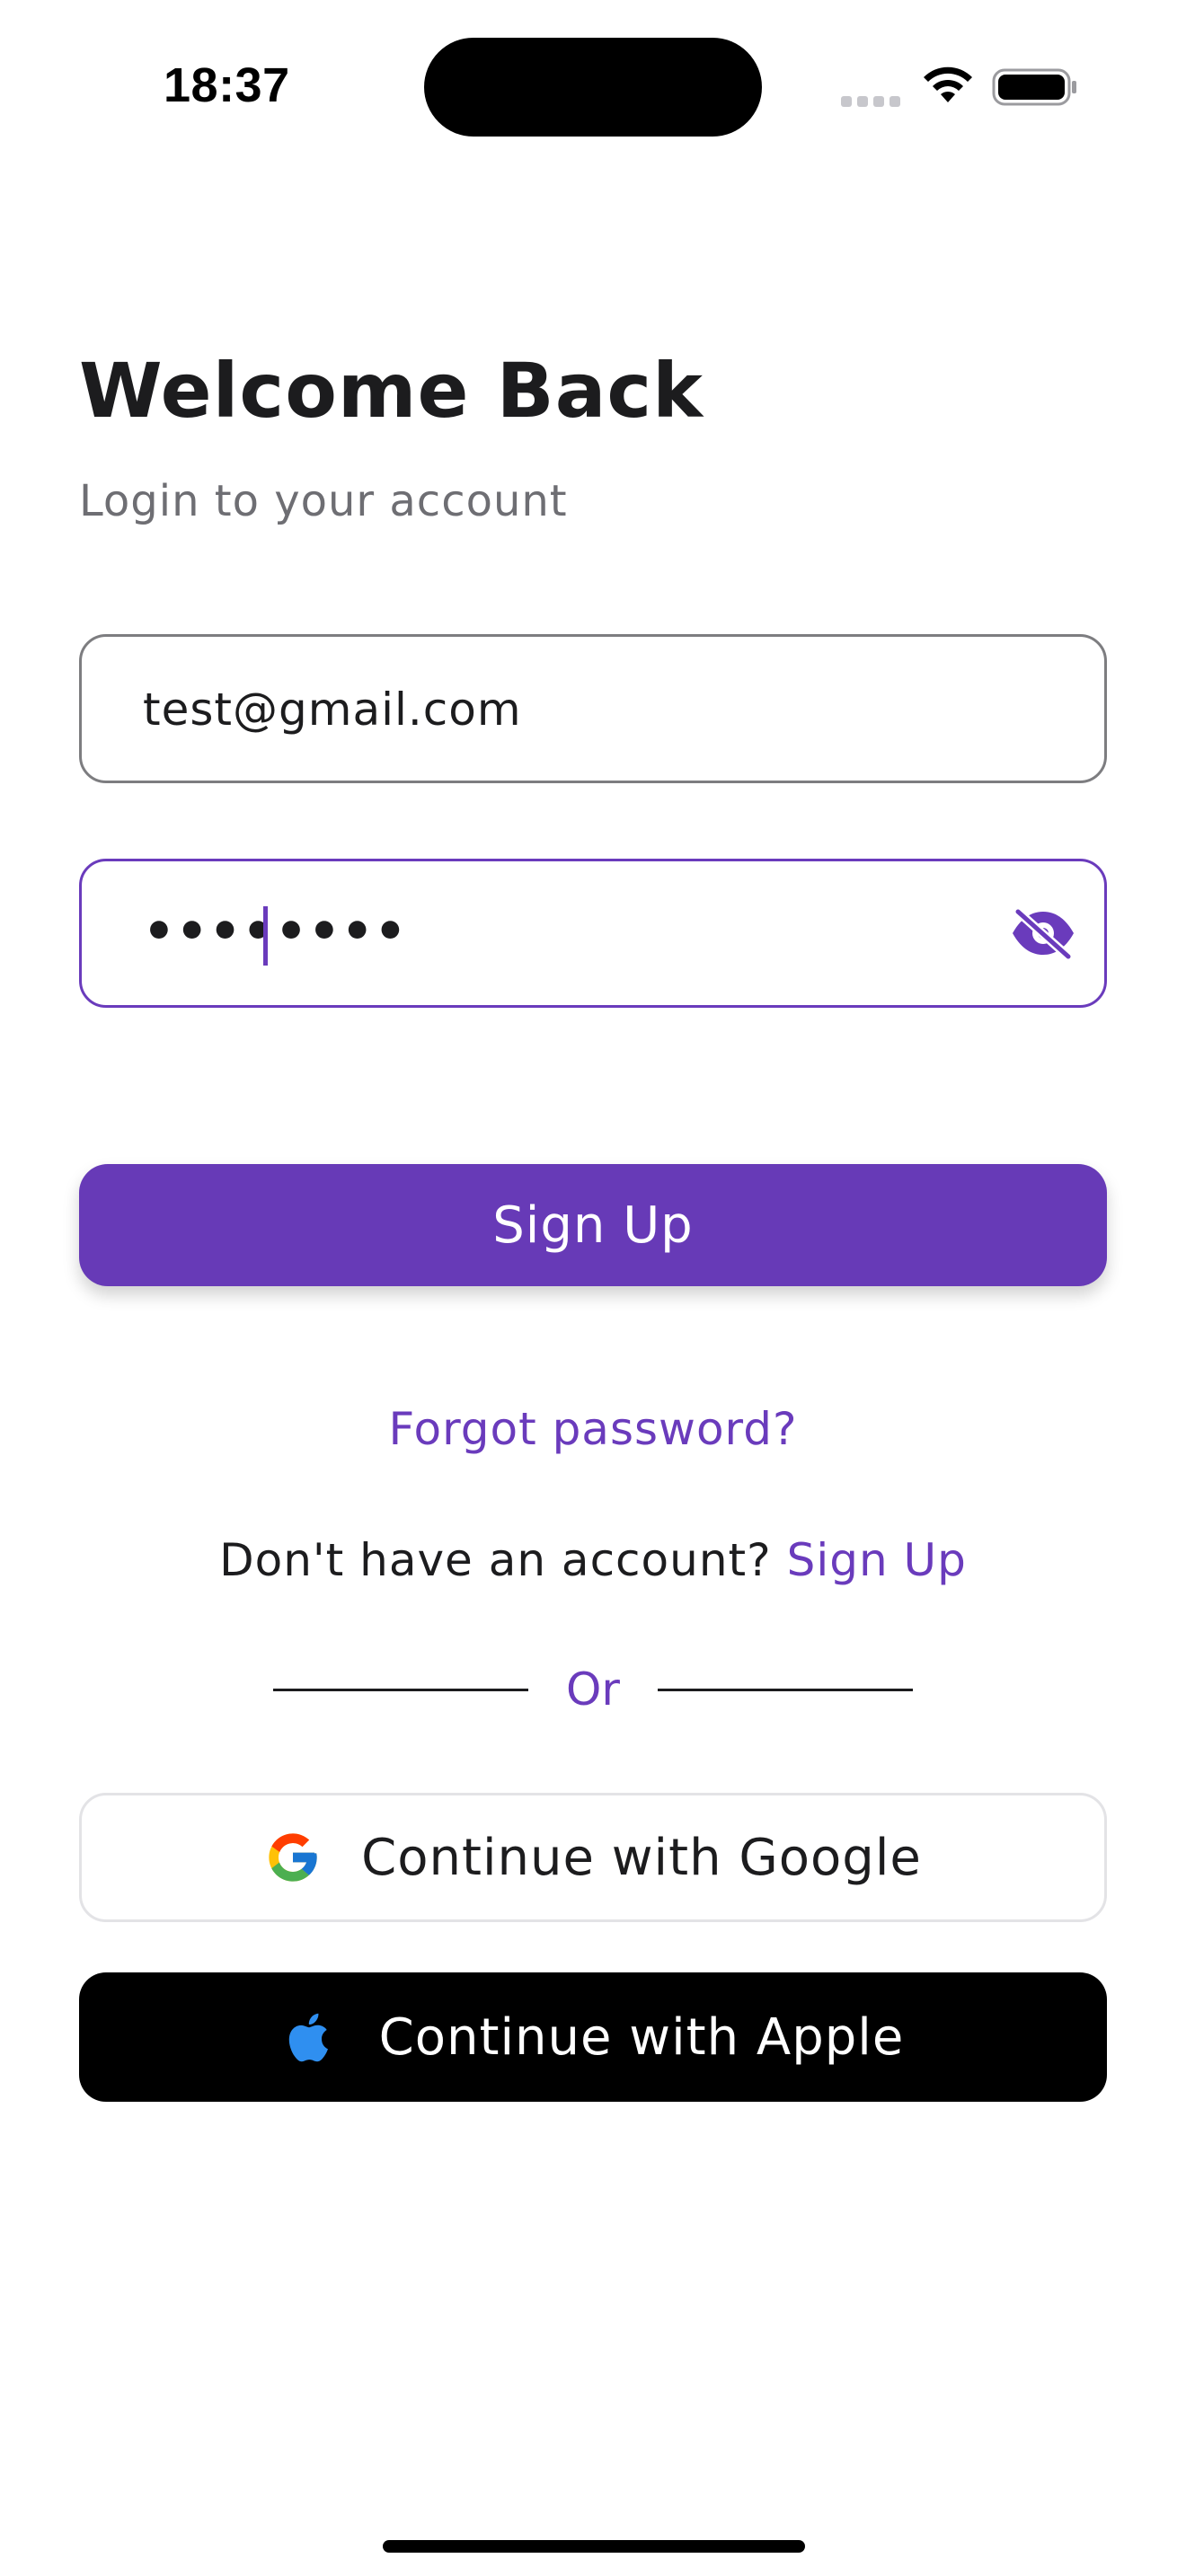  Describe the element at coordinates (265, 936) in the screenshot. I see `text-cursor` at that location.